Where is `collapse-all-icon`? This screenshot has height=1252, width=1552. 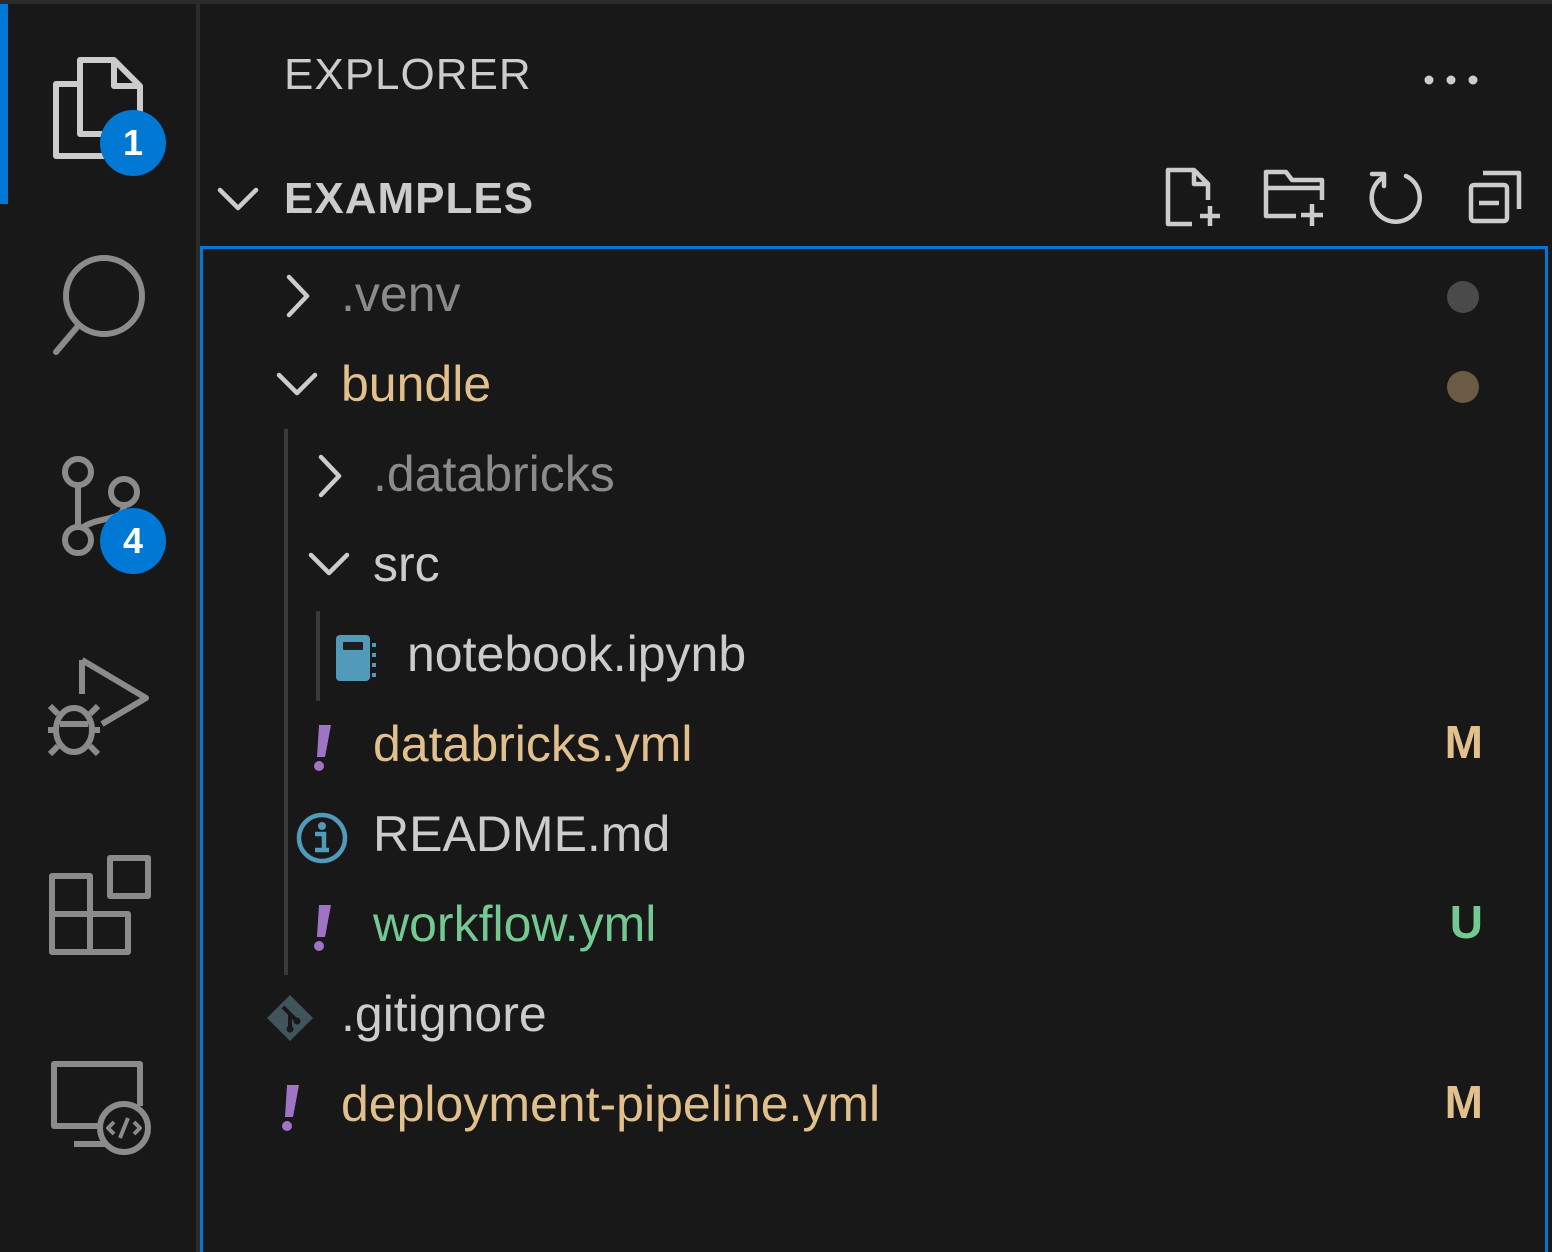 collapse-all-icon is located at coordinates (1495, 199).